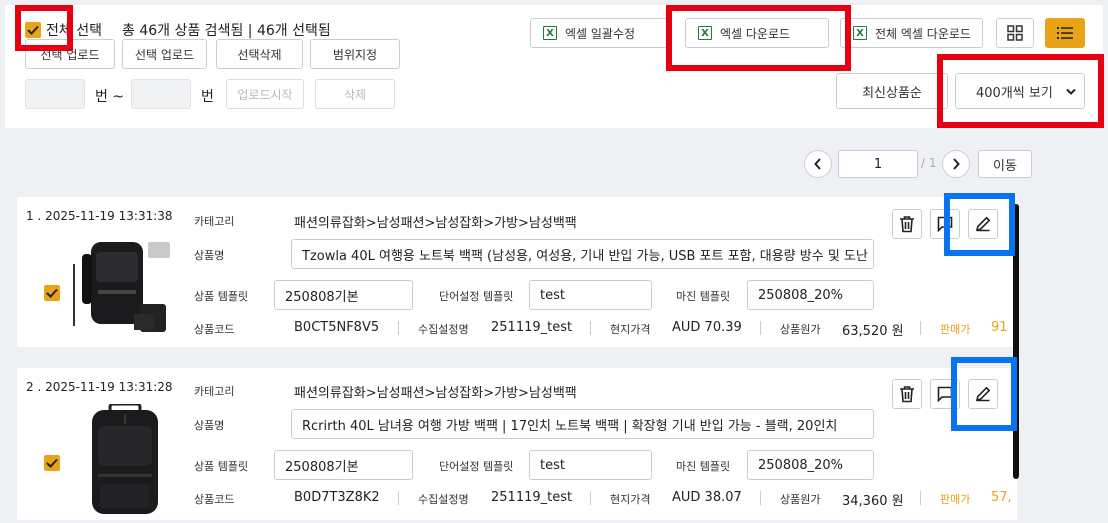  I want to click on product-code-value: B0CT5NF8V5, so click(337, 327).